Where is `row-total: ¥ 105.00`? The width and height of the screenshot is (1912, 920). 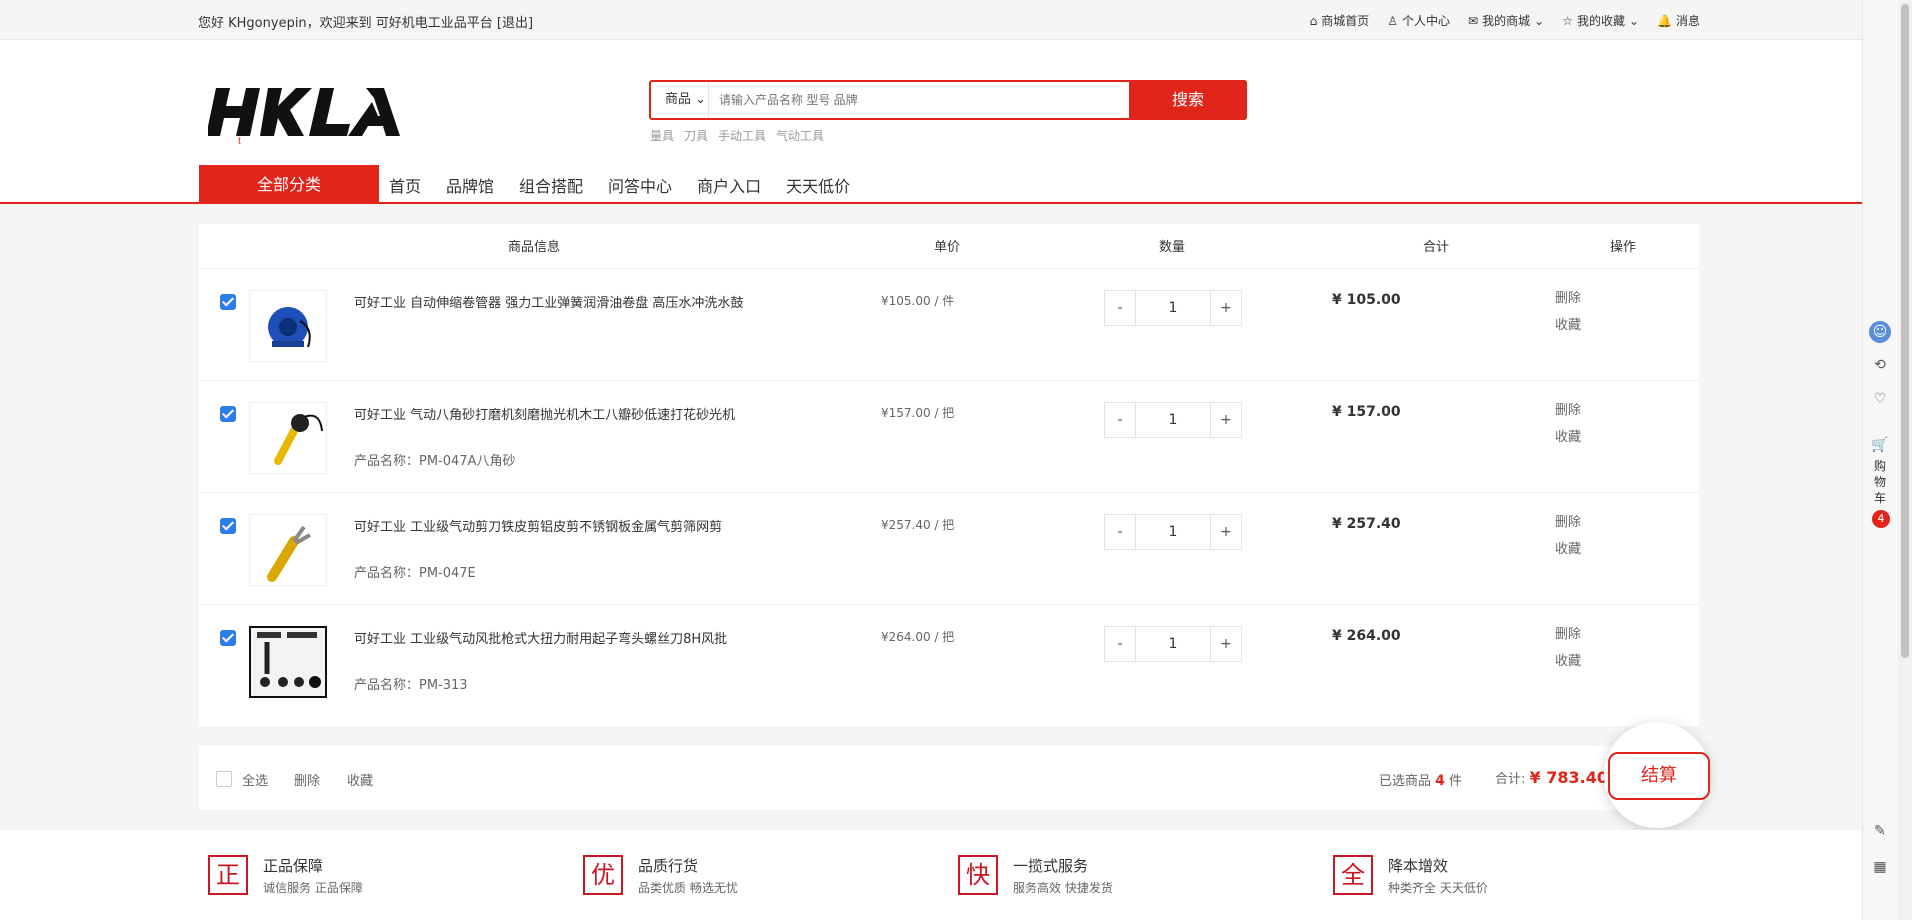 row-total: ¥ 105.00 is located at coordinates (1366, 300).